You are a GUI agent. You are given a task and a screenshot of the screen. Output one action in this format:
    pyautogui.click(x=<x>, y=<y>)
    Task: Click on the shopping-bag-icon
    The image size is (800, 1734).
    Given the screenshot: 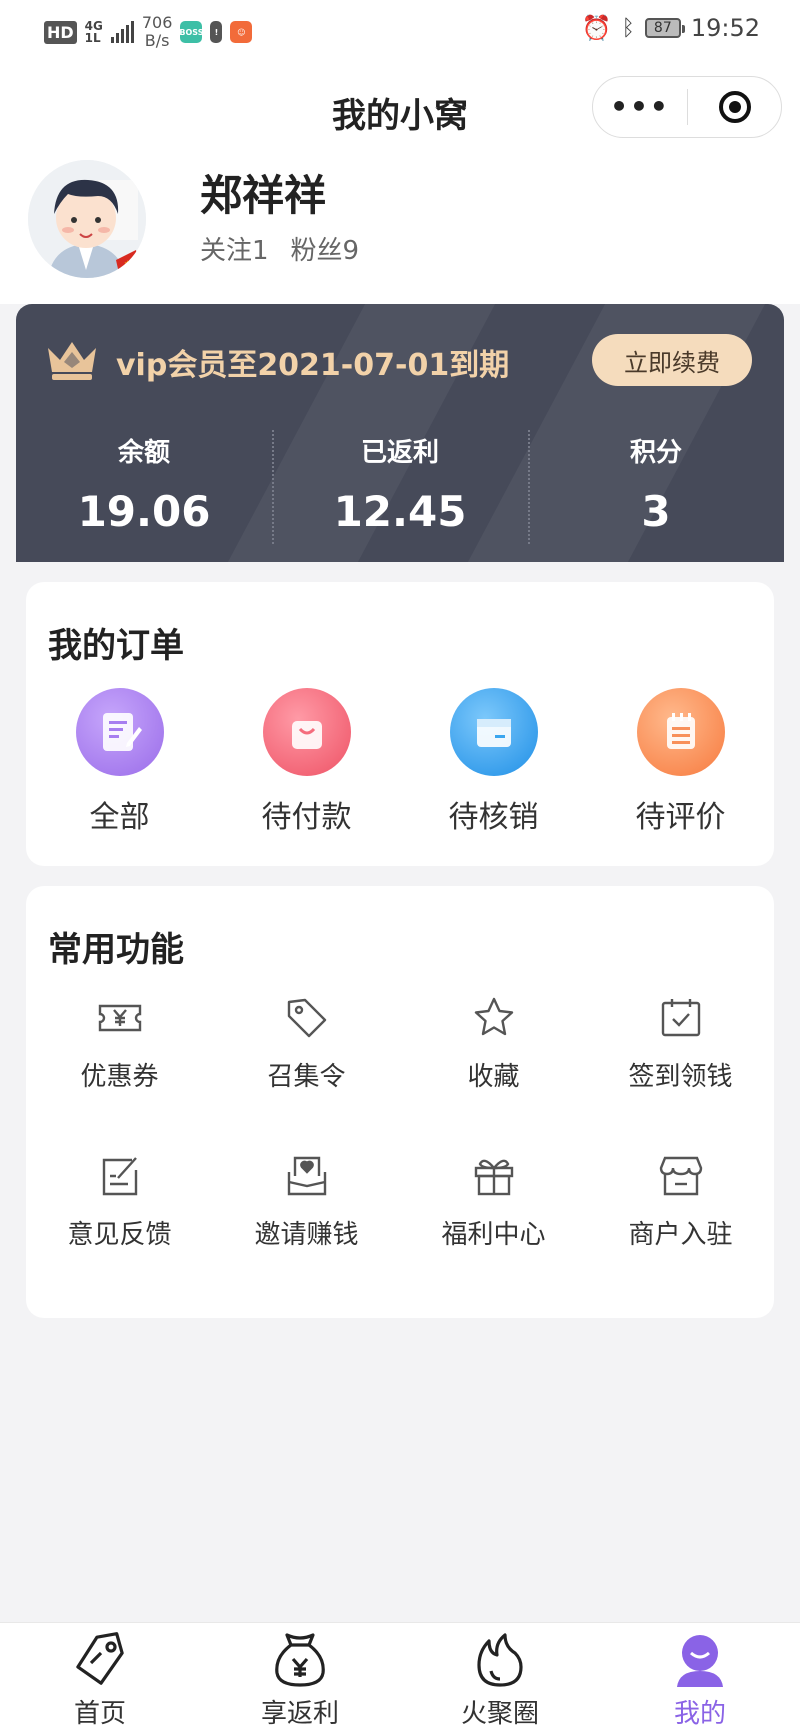 What is the action you would take?
    pyautogui.click(x=306, y=732)
    